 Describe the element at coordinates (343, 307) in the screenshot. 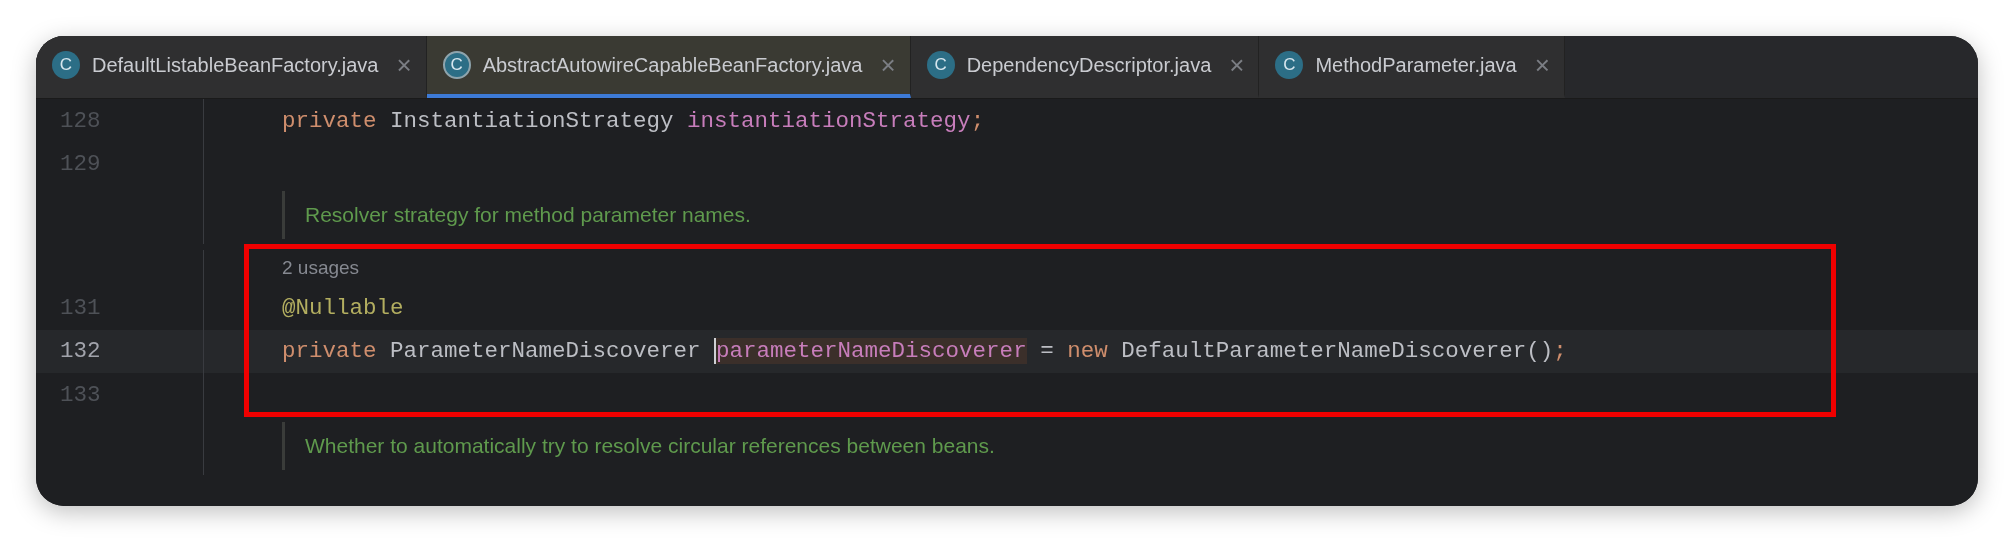

I see `code-line: @Nullable` at that location.